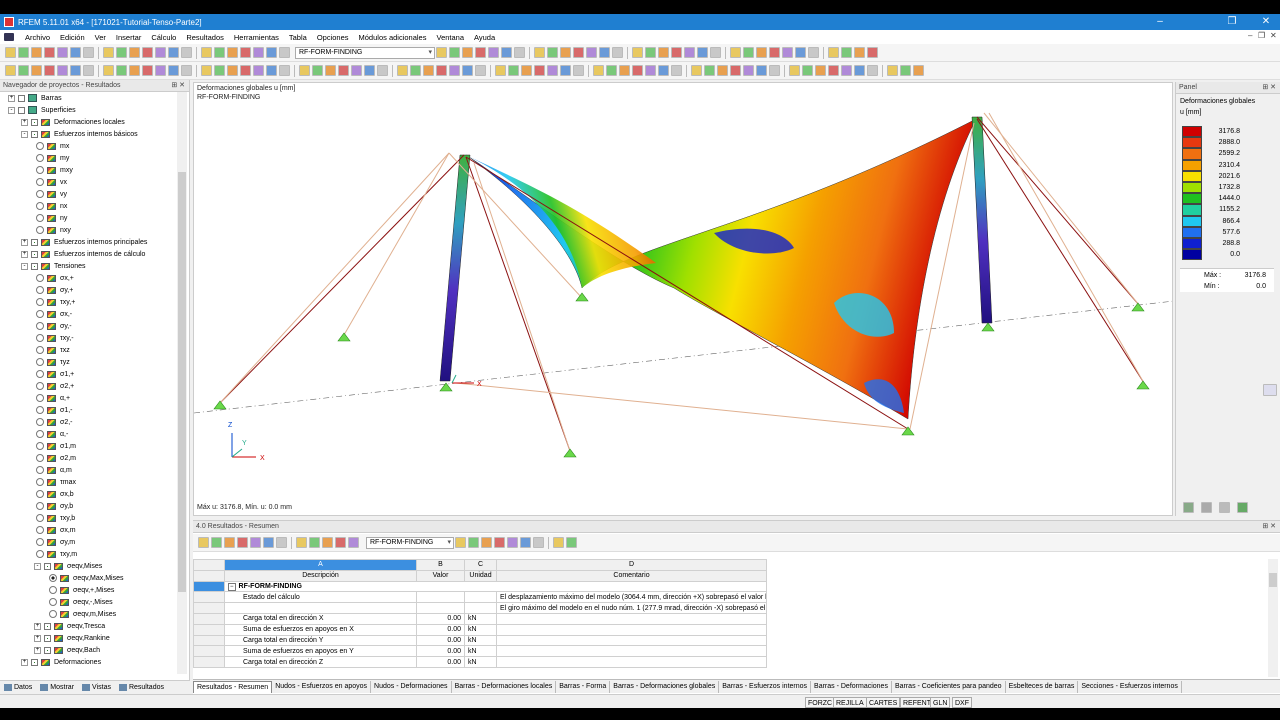 The image size is (1280, 720). What do you see at coordinates (160, 70) in the screenshot?
I see `tb2-tool-11-icon` at bounding box center [160, 70].